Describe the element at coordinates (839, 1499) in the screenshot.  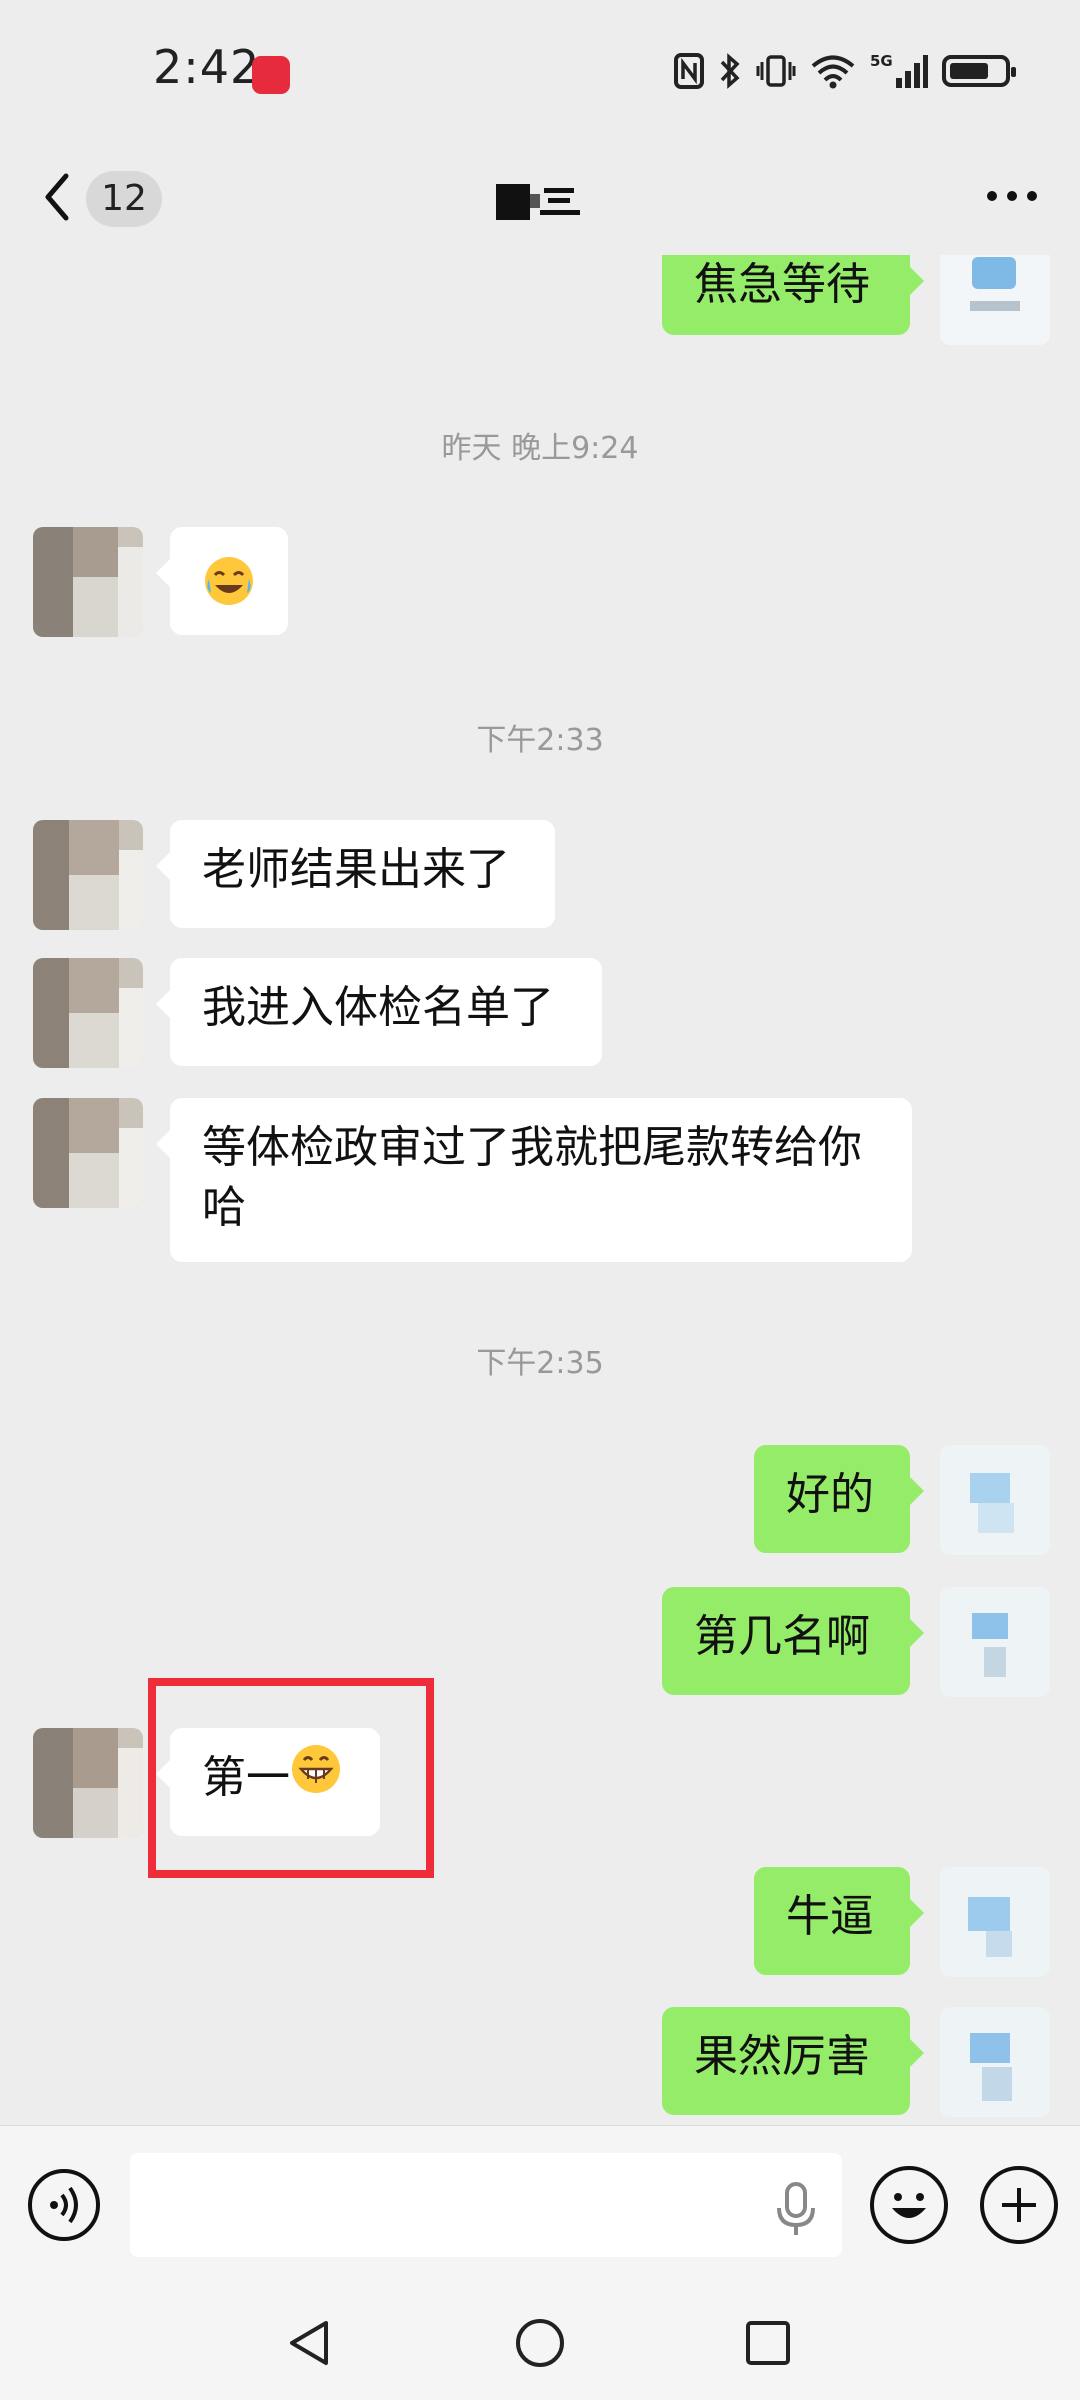
I see `outgoing-message: 好的` at that location.